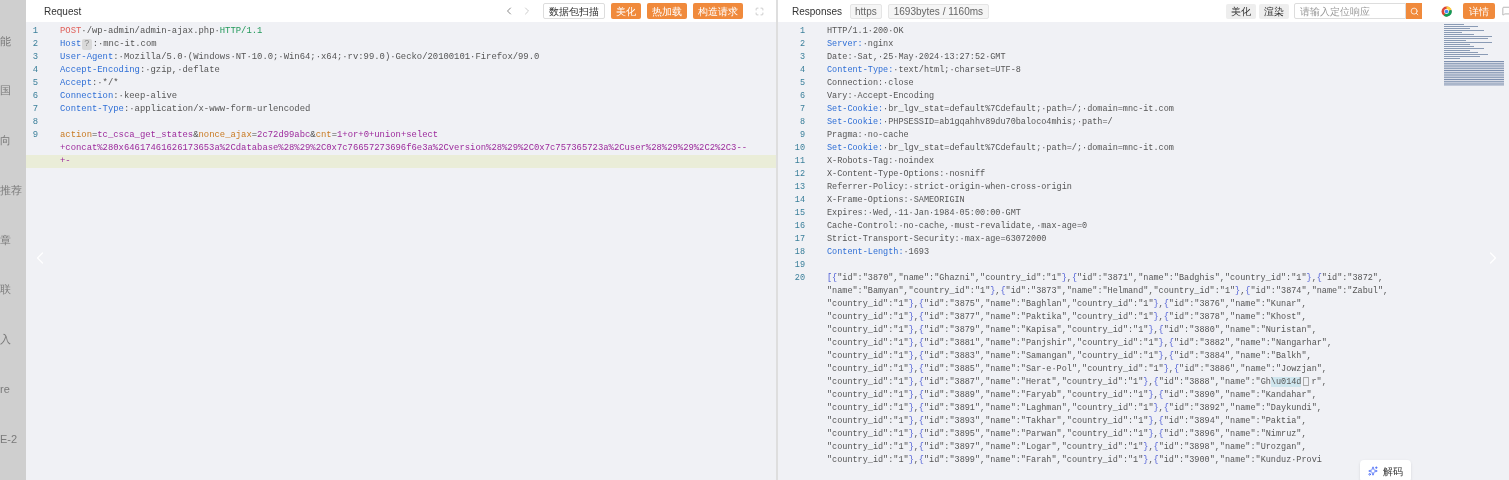 The image size is (1509, 480). I want to click on backdrop-text: 能, so click(6, 41).